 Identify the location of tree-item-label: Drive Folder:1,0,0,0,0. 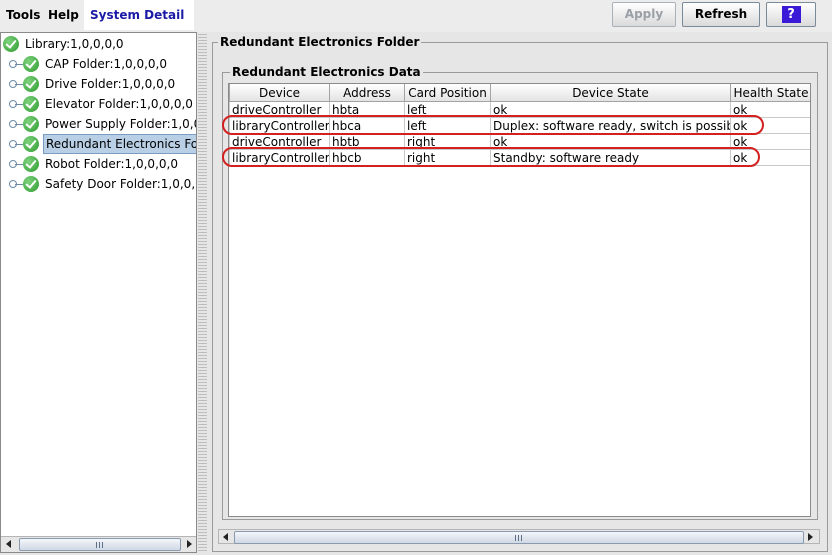
(110, 84).